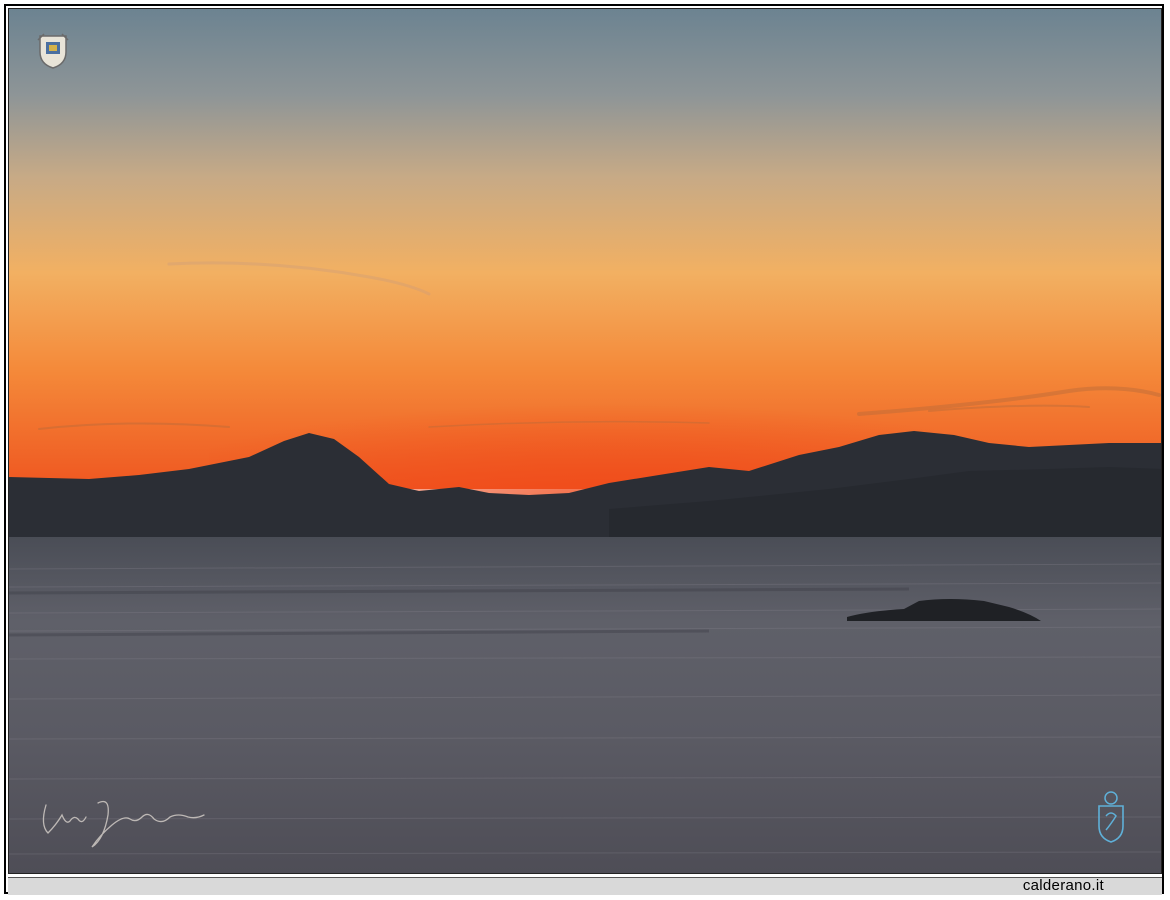 The width and height of the screenshot is (1170, 900). What do you see at coordinates (123, 824) in the screenshot?
I see `signature` at bounding box center [123, 824].